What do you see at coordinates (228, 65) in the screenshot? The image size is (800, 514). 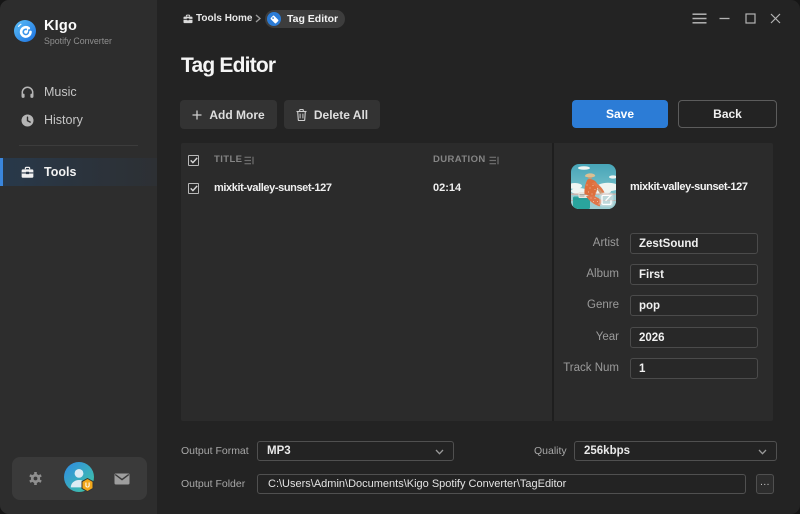 I see `page-title: Tag Editor` at bounding box center [228, 65].